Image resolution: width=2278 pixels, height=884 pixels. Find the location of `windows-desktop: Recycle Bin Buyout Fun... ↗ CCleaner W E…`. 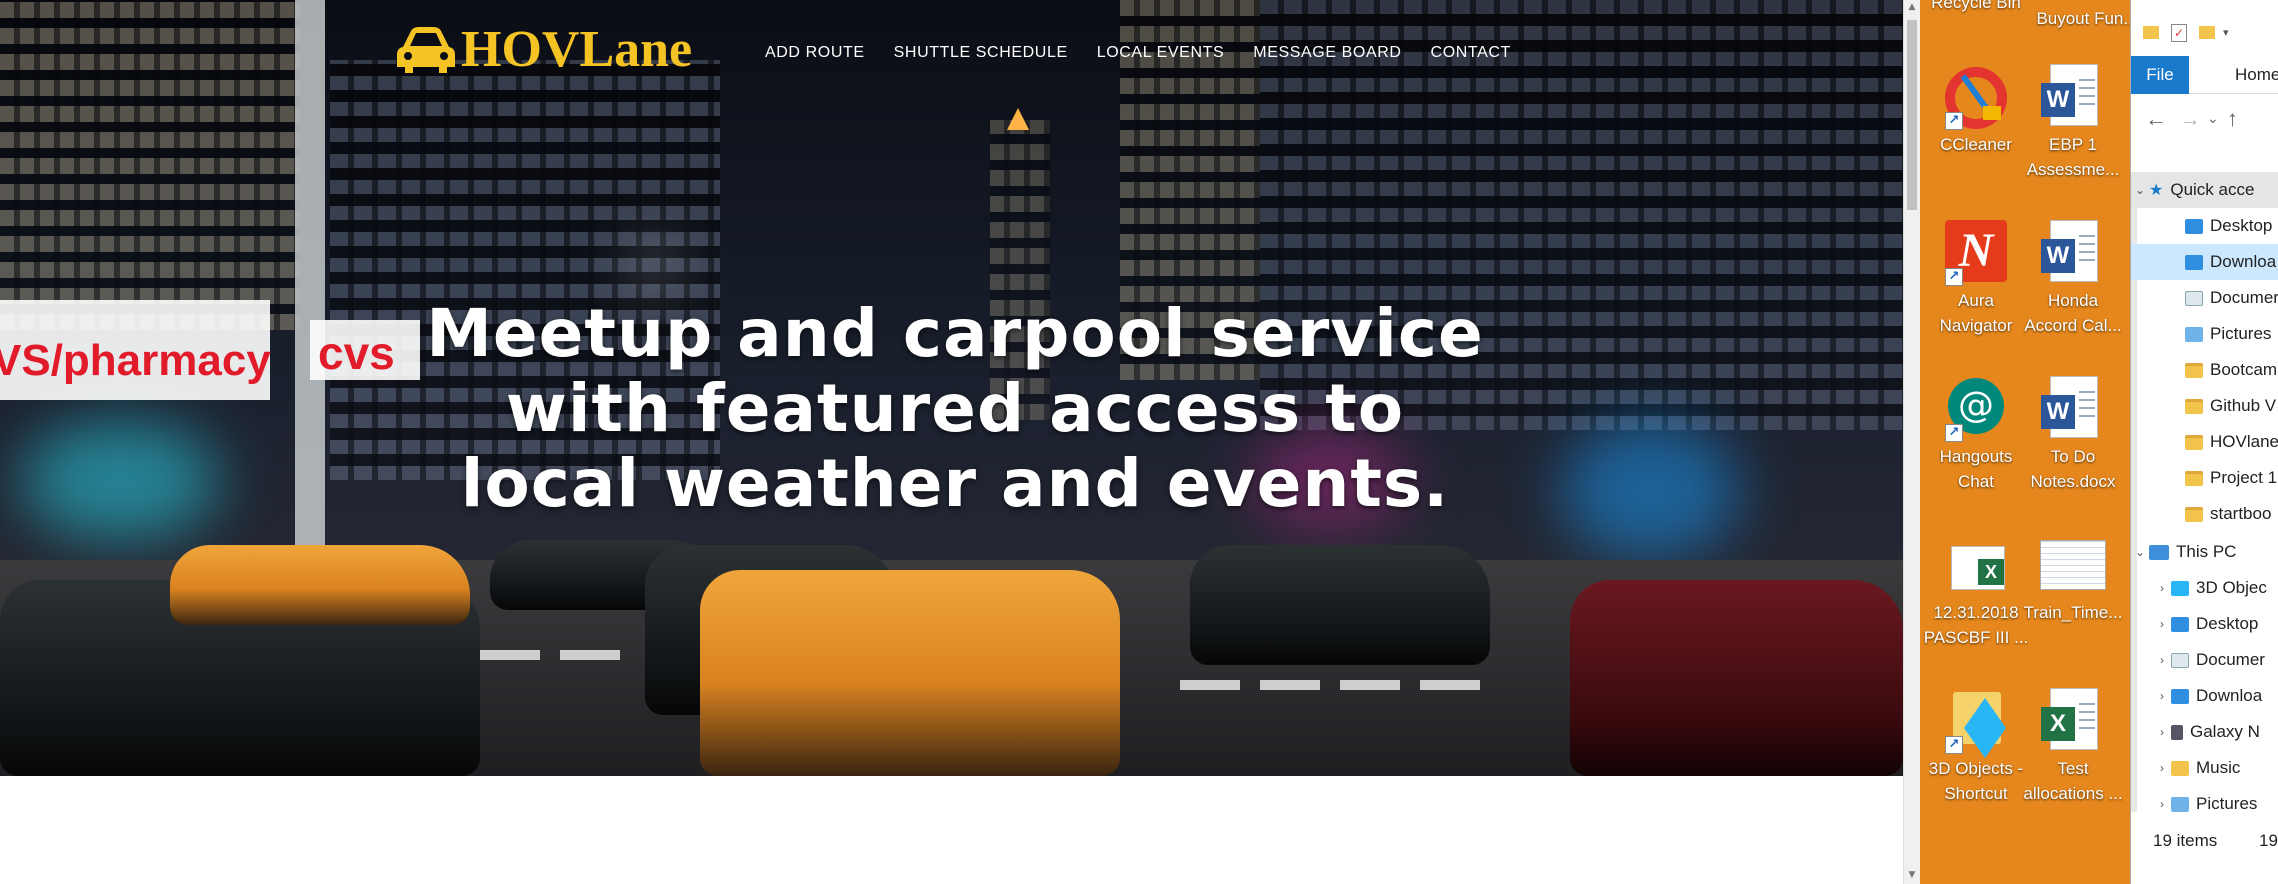

windows-desktop: Recycle Bin Buyout Fun... ↗ CCleaner W E… is located at coordinates (2029, 442).